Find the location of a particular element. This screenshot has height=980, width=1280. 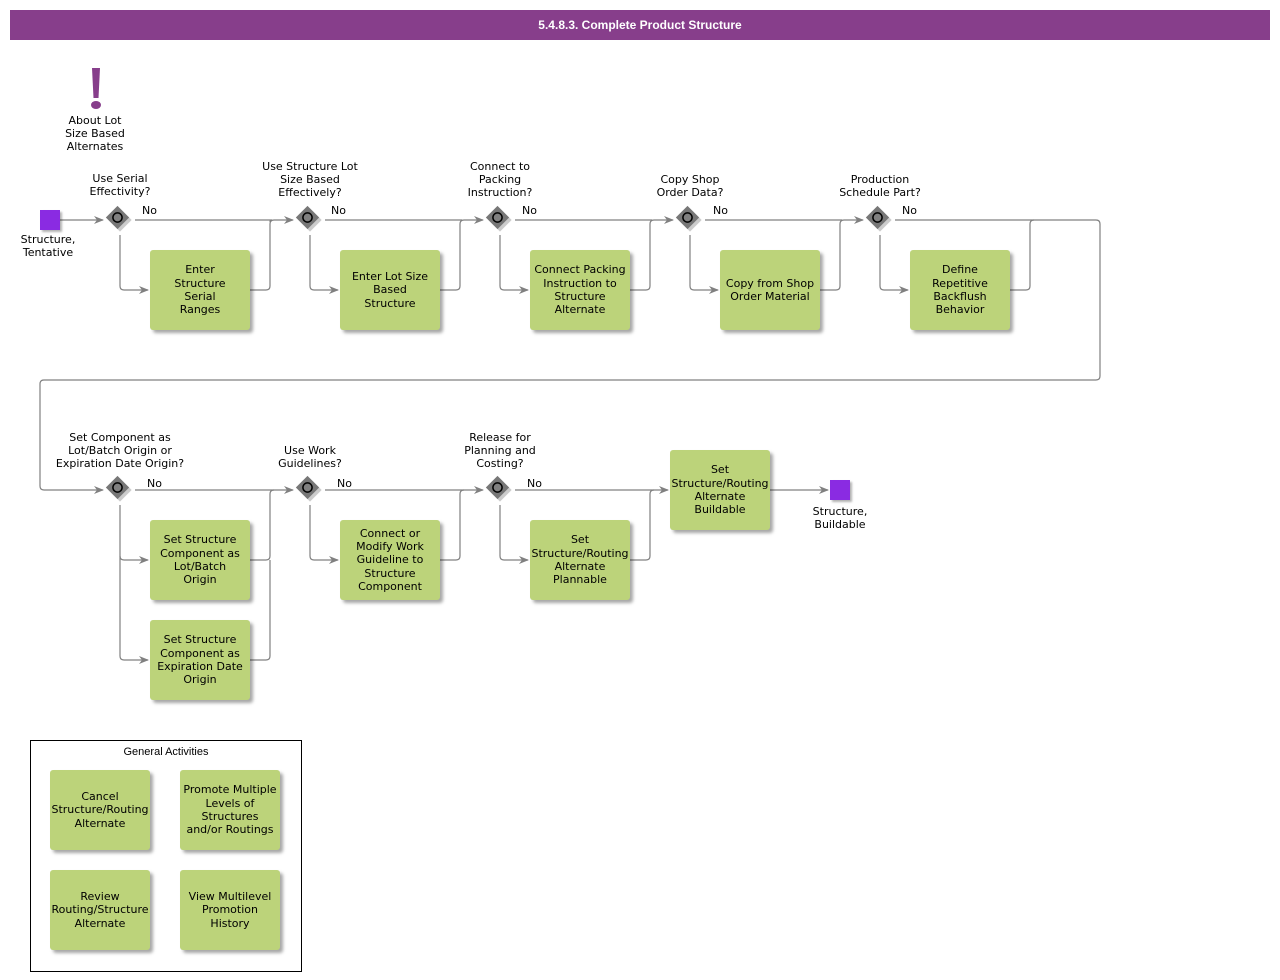

flow-gw8-yes is located at coordinates (514, 534).